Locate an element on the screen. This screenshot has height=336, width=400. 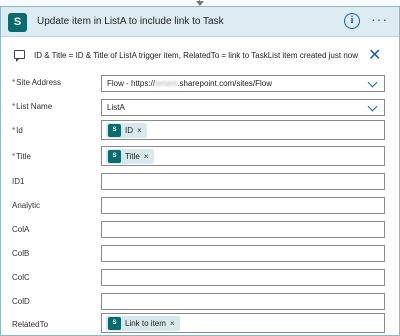
colc-label: ColC is located at coordinates (21, 277).